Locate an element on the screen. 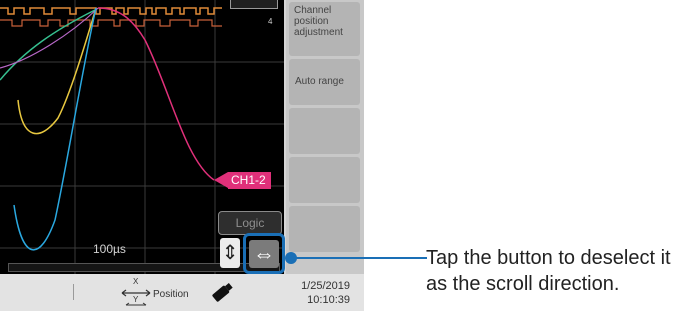  time-div-label: 100µs is located at coordinates (109, 249).